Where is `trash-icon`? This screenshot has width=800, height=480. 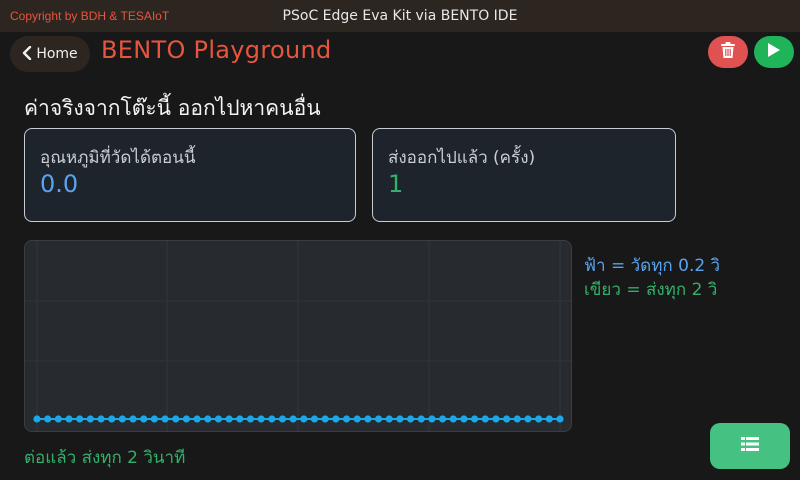 trash-icon is located at coordinates (728, 52).